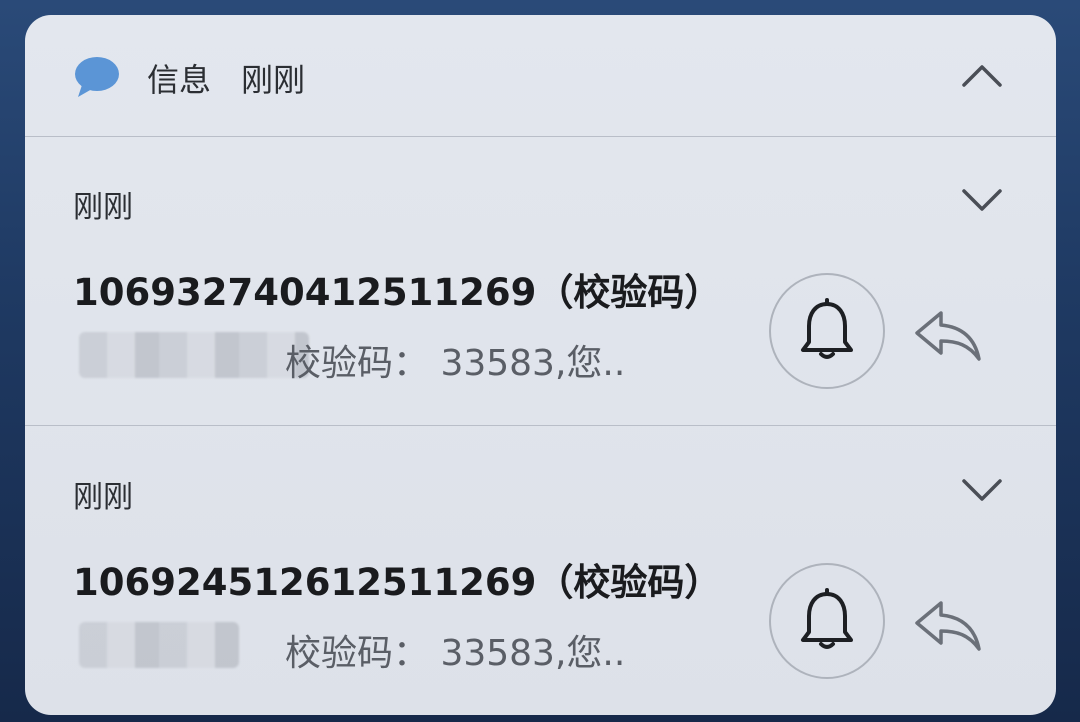  What do you see at coordinates (97, 78) in the screenshot?
I see `message-bubble-icon` at bounding box center [97, 78].